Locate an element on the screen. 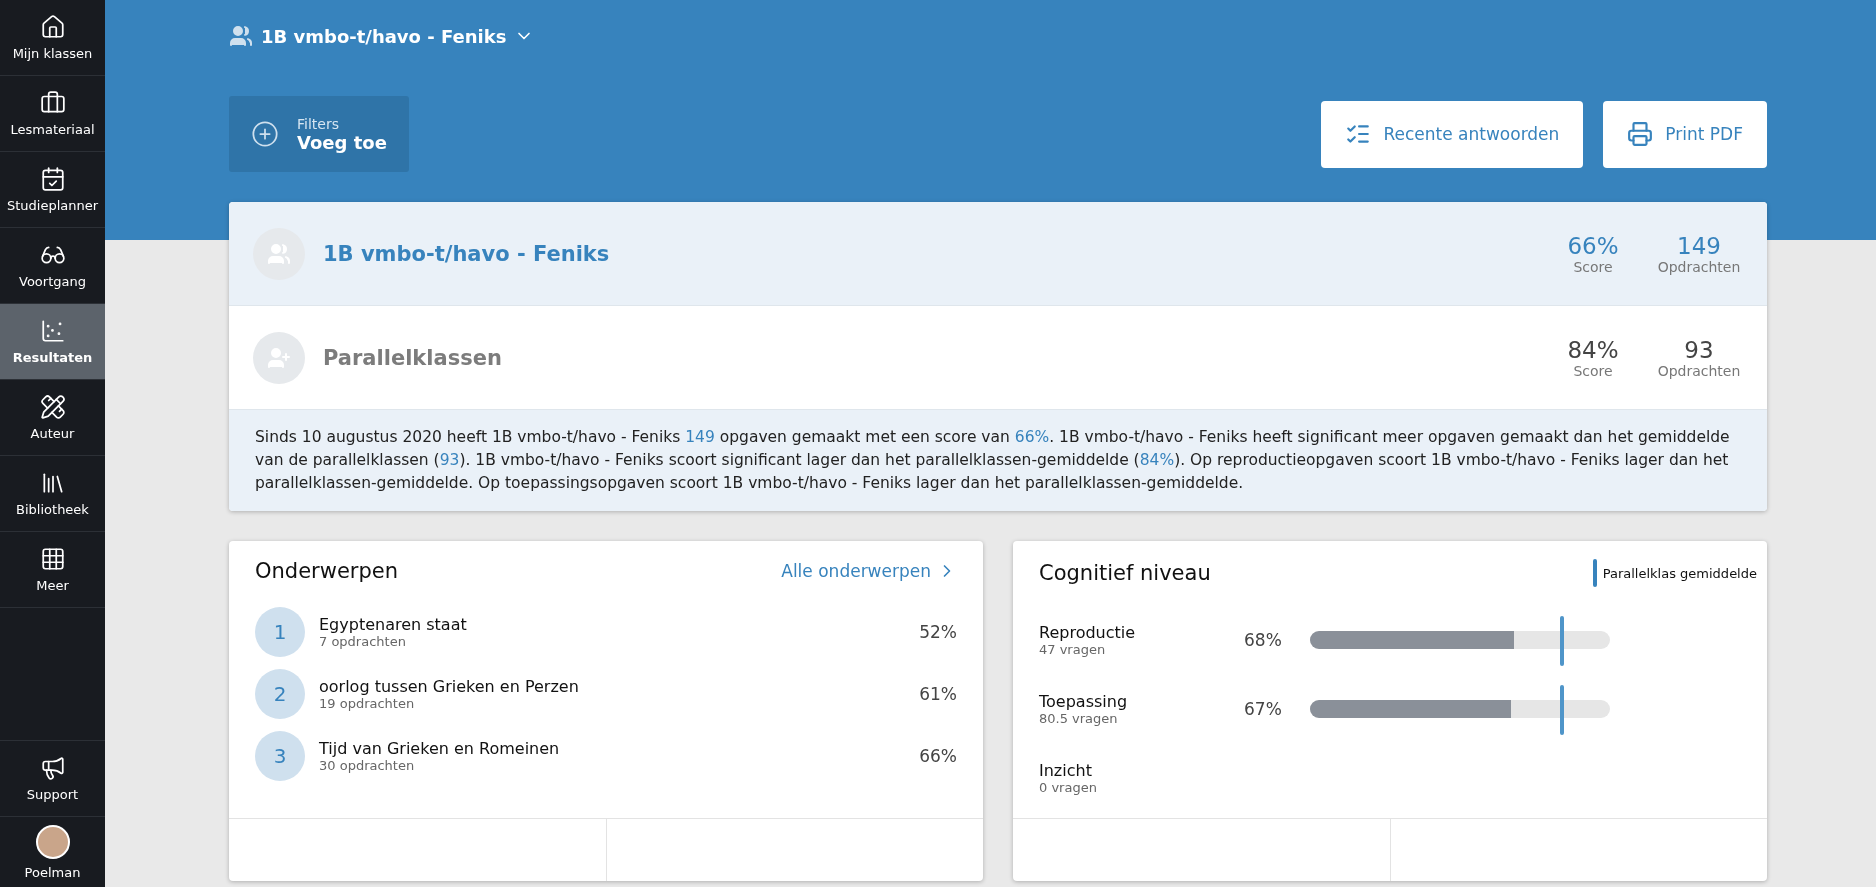 The image size is (1876, 887). printer-icon is located at coordinates (1640, 134).